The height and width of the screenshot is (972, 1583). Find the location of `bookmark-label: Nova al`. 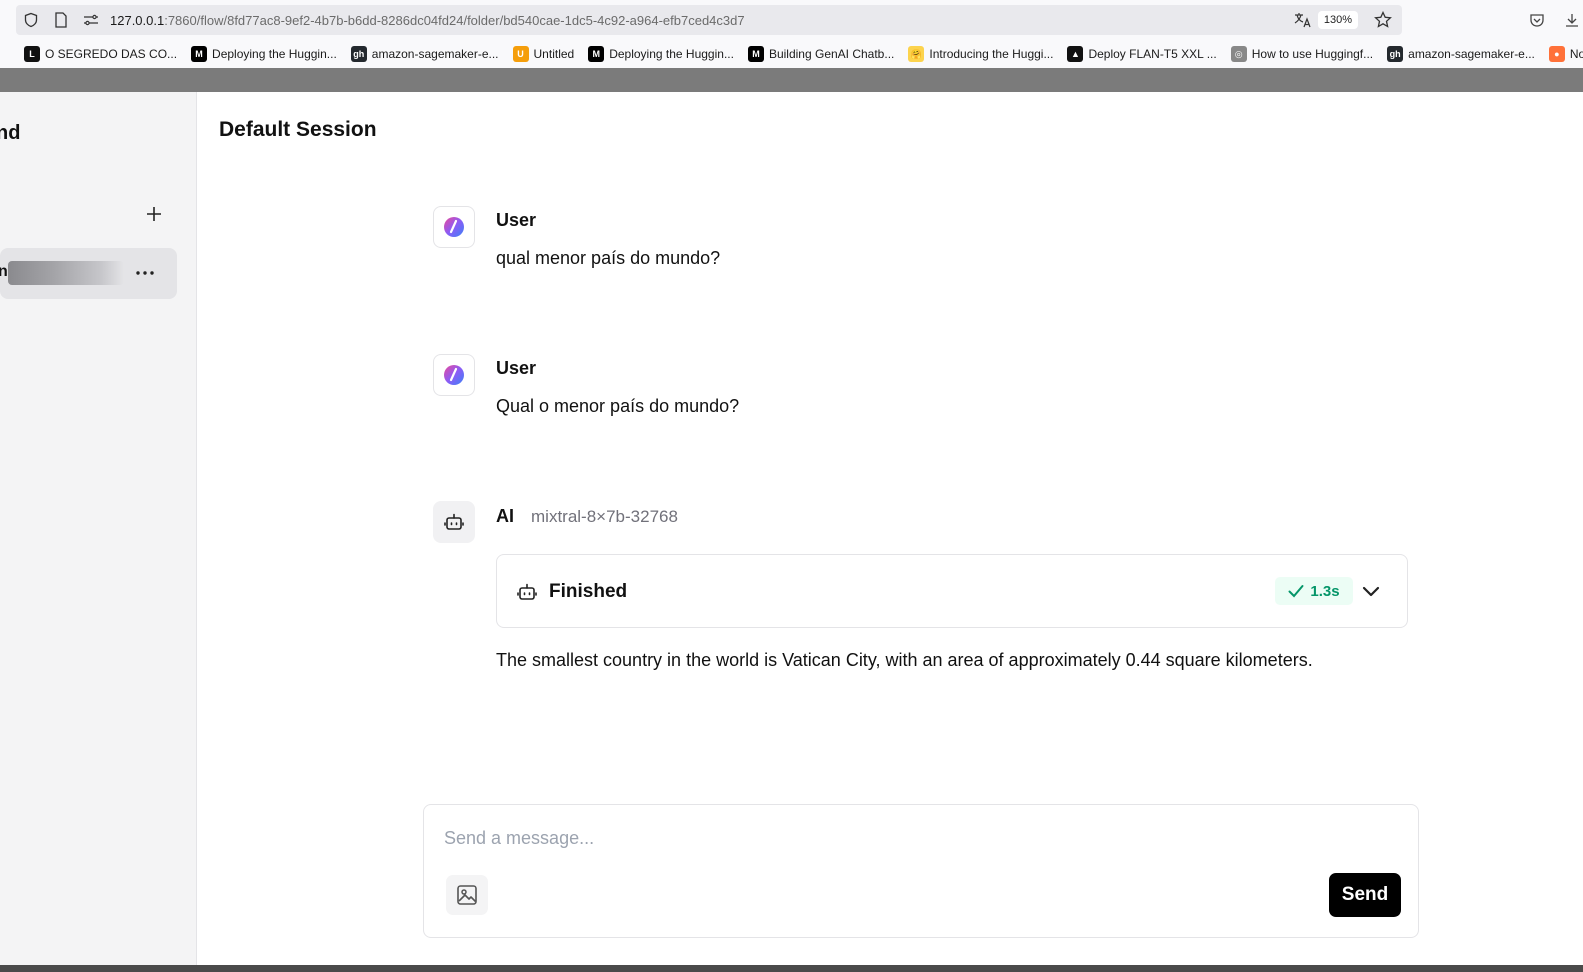

bookmark-label: Nova al is located at coordinates (1576, 54).